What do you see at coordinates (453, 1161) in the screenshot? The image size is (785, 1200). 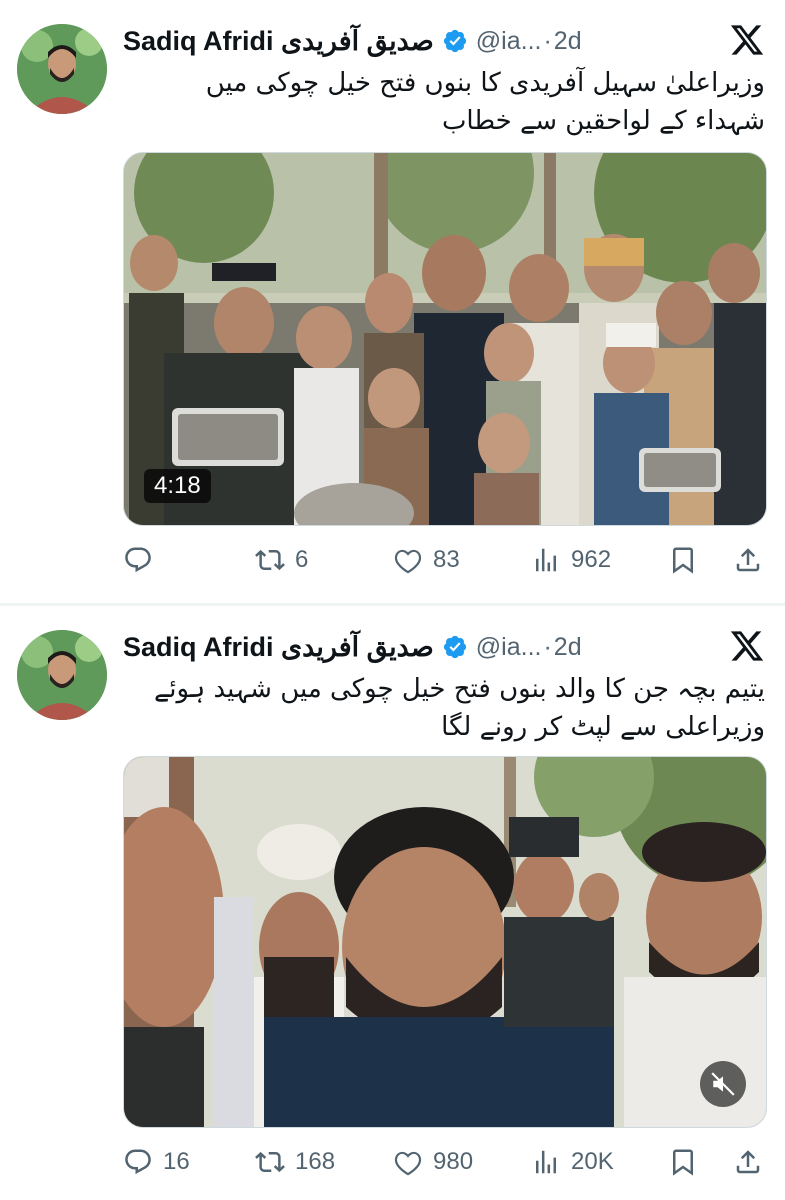 I see `like-count: 980` at bounding box center [453, 1161].